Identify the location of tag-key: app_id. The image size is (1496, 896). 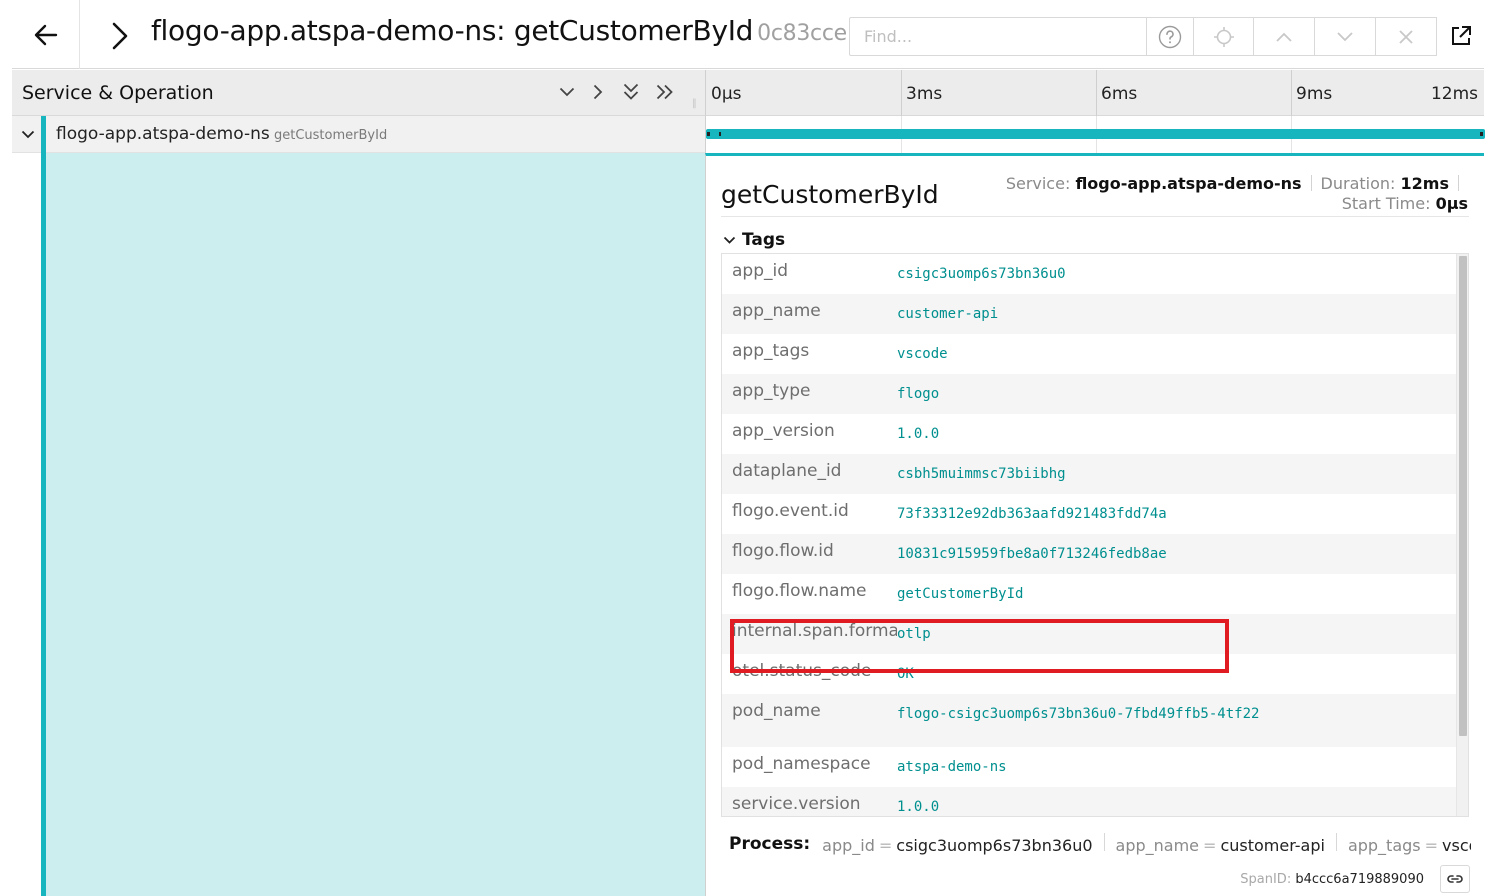
(760, 271).